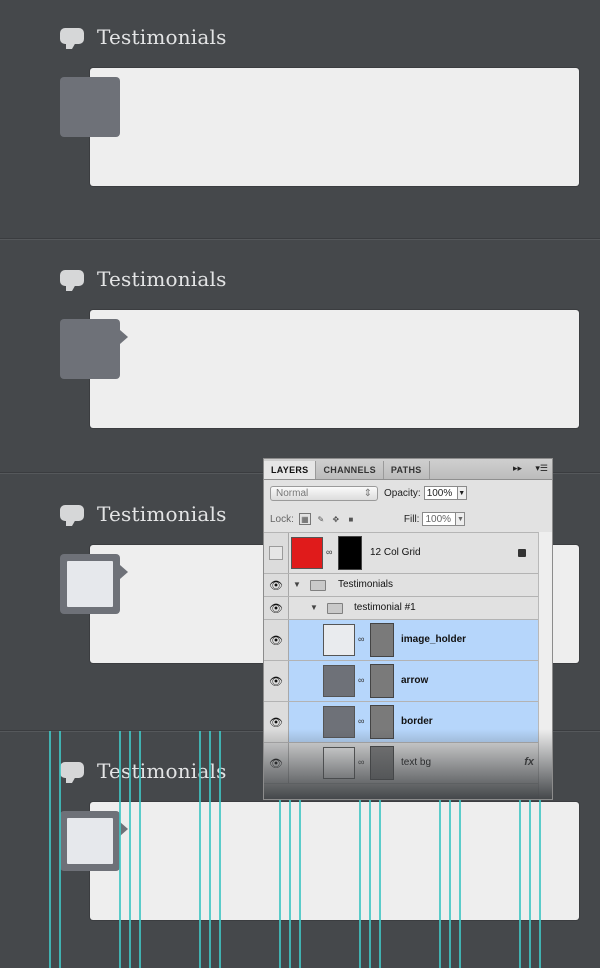  Describe the element at coordinates (324, 493) in the screenshot. I see `blend-mode-select: Normal ⇕` at that location.